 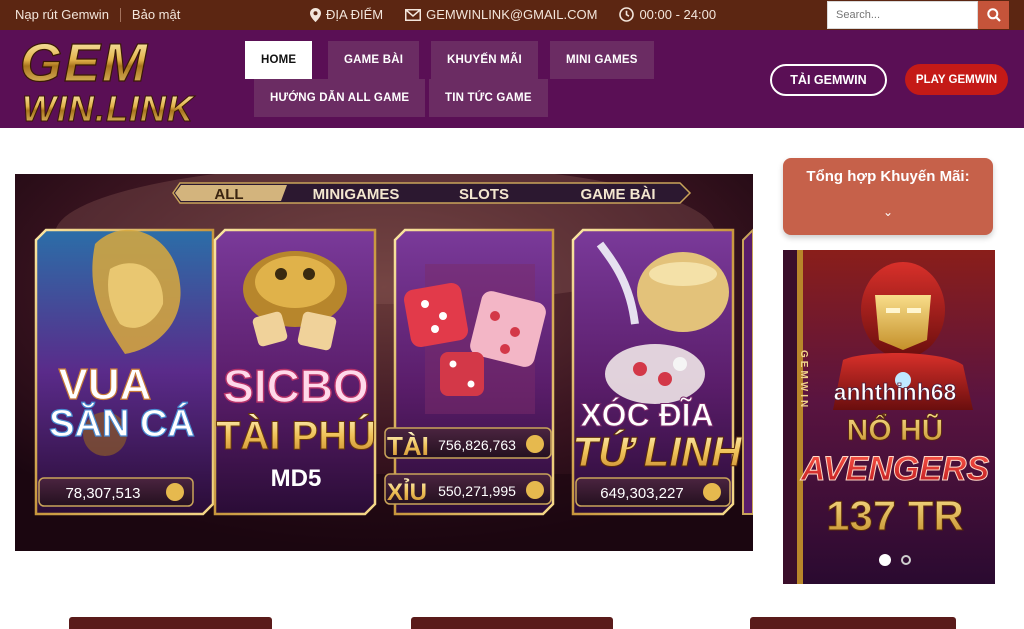 I want to click on site-logo: GEM WIN.LINK, so click(x=116, y=79).